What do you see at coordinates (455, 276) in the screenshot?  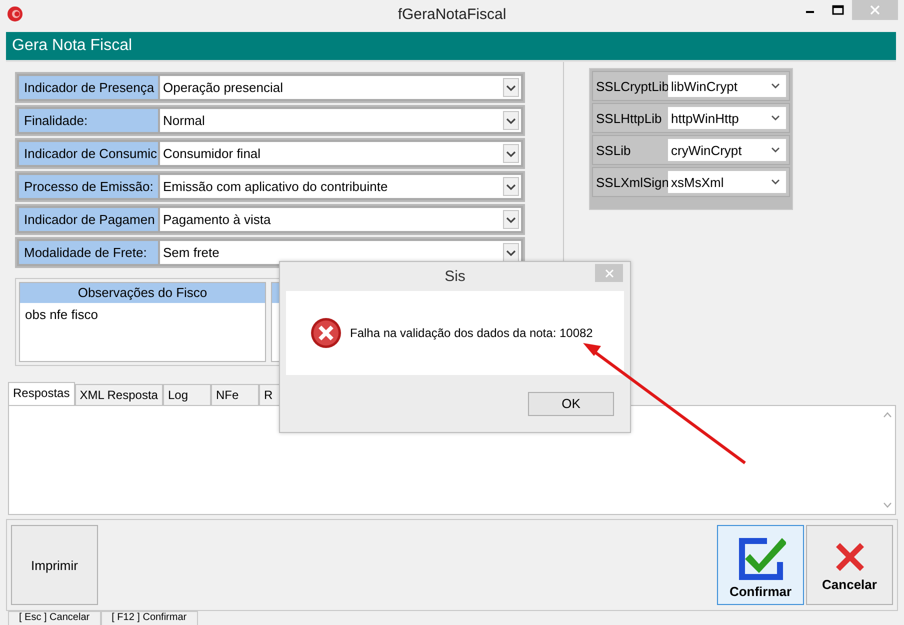 I see `dialog-title: Sis` at bounding box center [455, 276].